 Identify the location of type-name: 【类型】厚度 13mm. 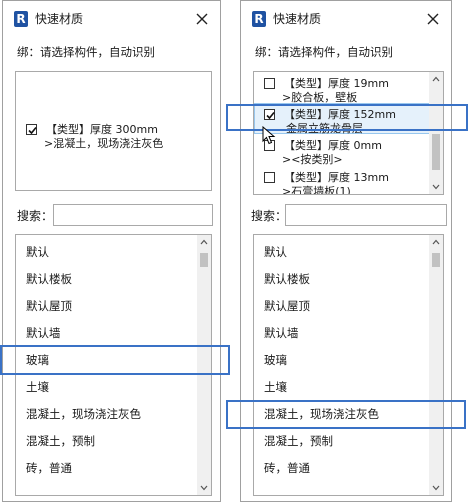
(336, 177).